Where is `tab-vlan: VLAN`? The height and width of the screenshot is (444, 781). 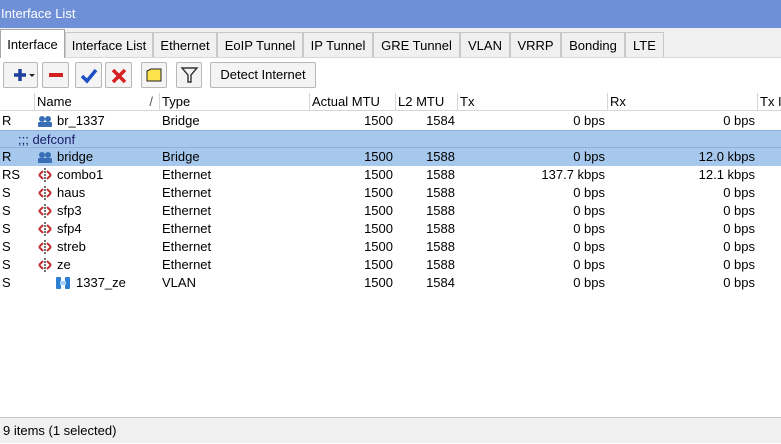 tab-vlan: VLAN is located at coordinates (485, 44).